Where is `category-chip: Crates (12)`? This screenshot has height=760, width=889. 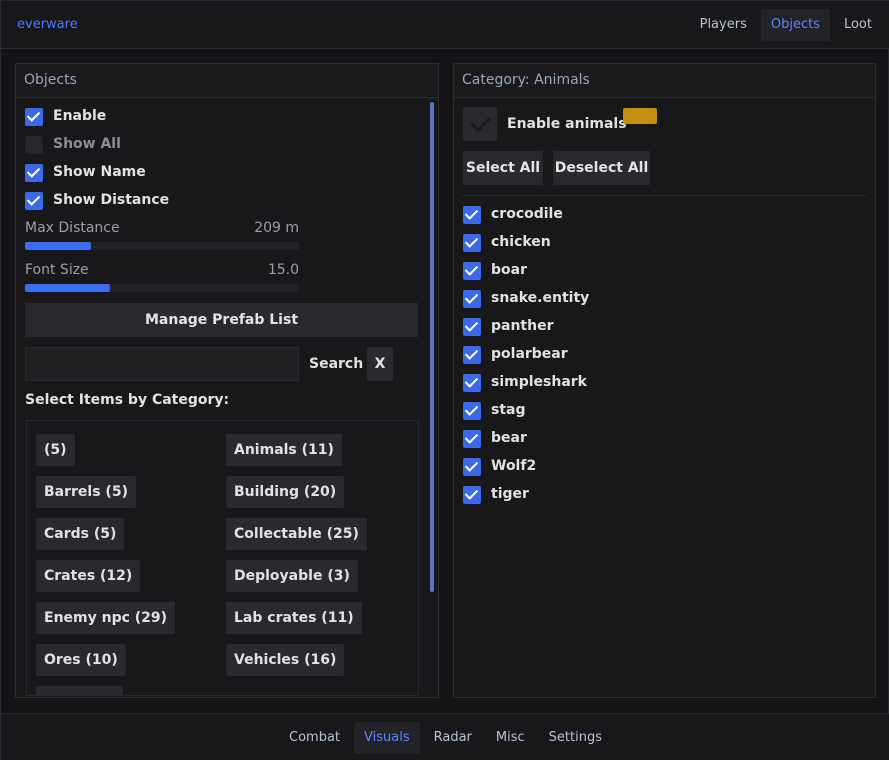 category-chip: Crates (12) is located at coordinates (88, 576).